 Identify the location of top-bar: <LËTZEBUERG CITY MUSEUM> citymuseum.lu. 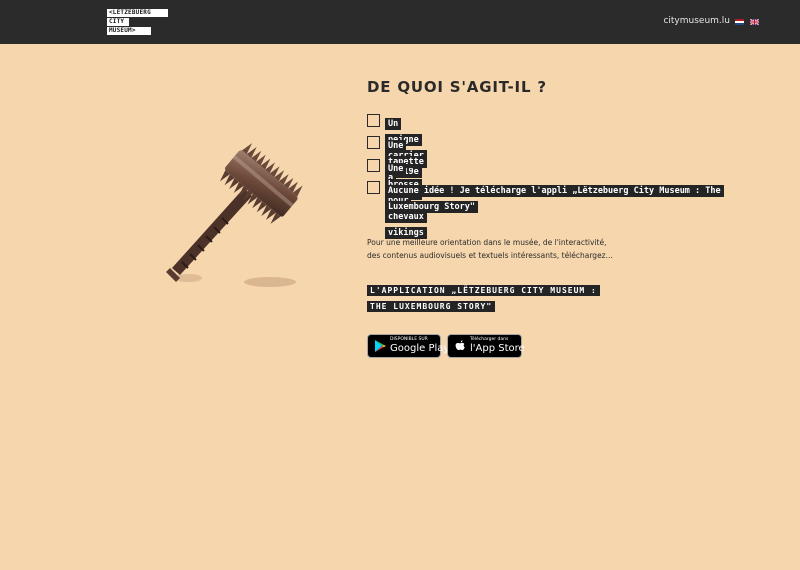
(400, 22).